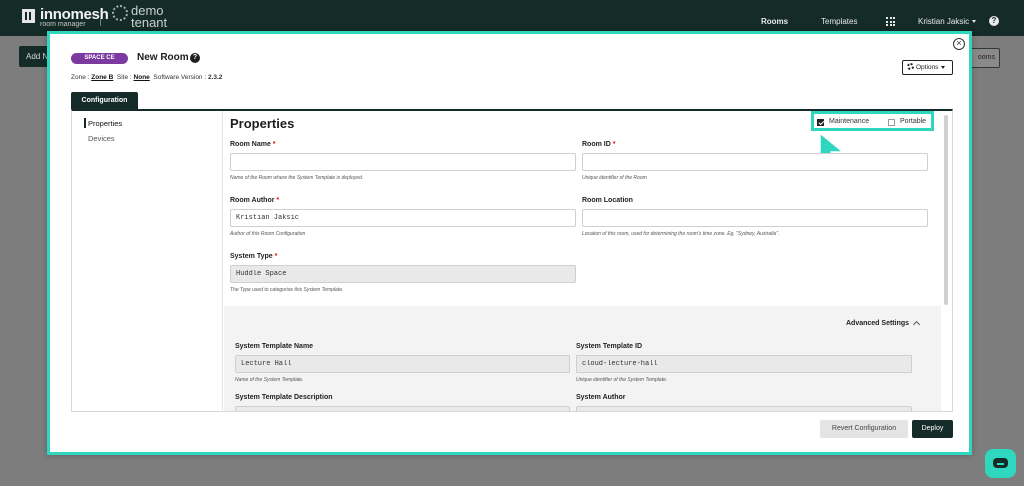 Image resolution: width=1024 pixels, height=486 pixels. I want to click on close-icon: ×, so click(959, 44).